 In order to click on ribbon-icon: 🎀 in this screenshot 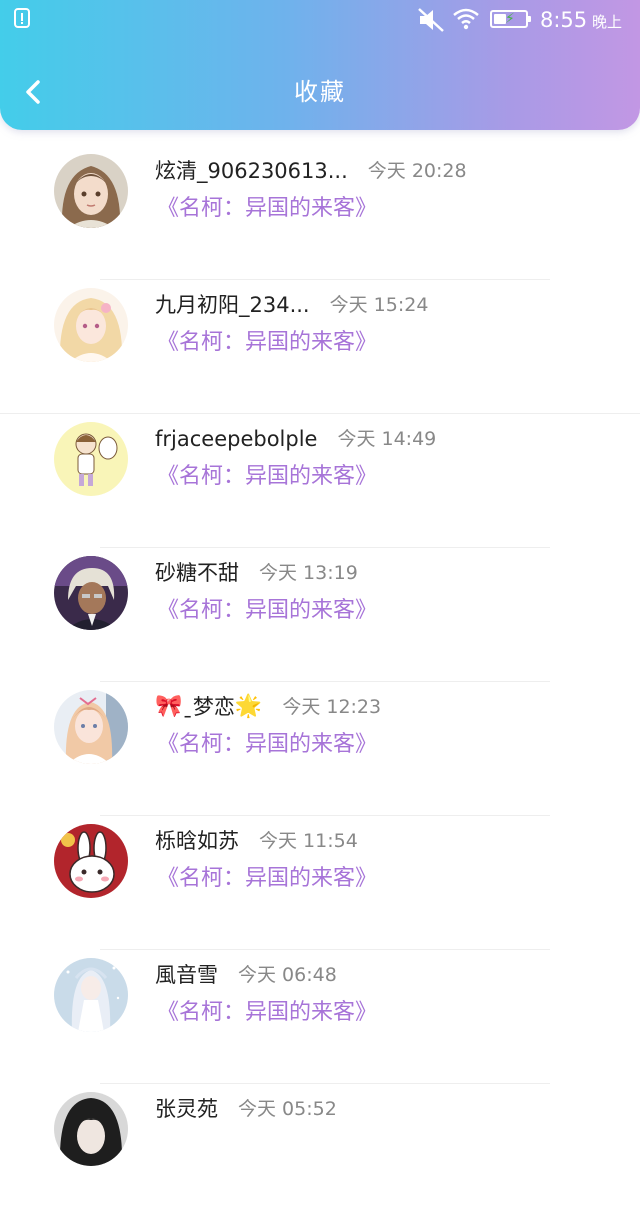, I will do `click(169, 706)`.